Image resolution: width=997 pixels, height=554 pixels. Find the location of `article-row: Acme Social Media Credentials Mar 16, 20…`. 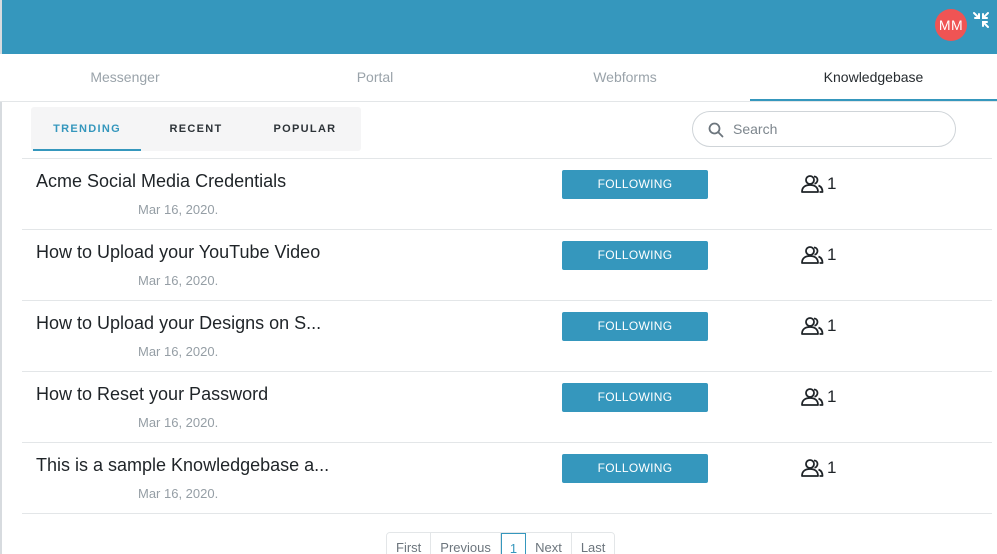

article-row: Acme Social Media Credentials Mar 16, 20… is located at coordinates (507, 194).